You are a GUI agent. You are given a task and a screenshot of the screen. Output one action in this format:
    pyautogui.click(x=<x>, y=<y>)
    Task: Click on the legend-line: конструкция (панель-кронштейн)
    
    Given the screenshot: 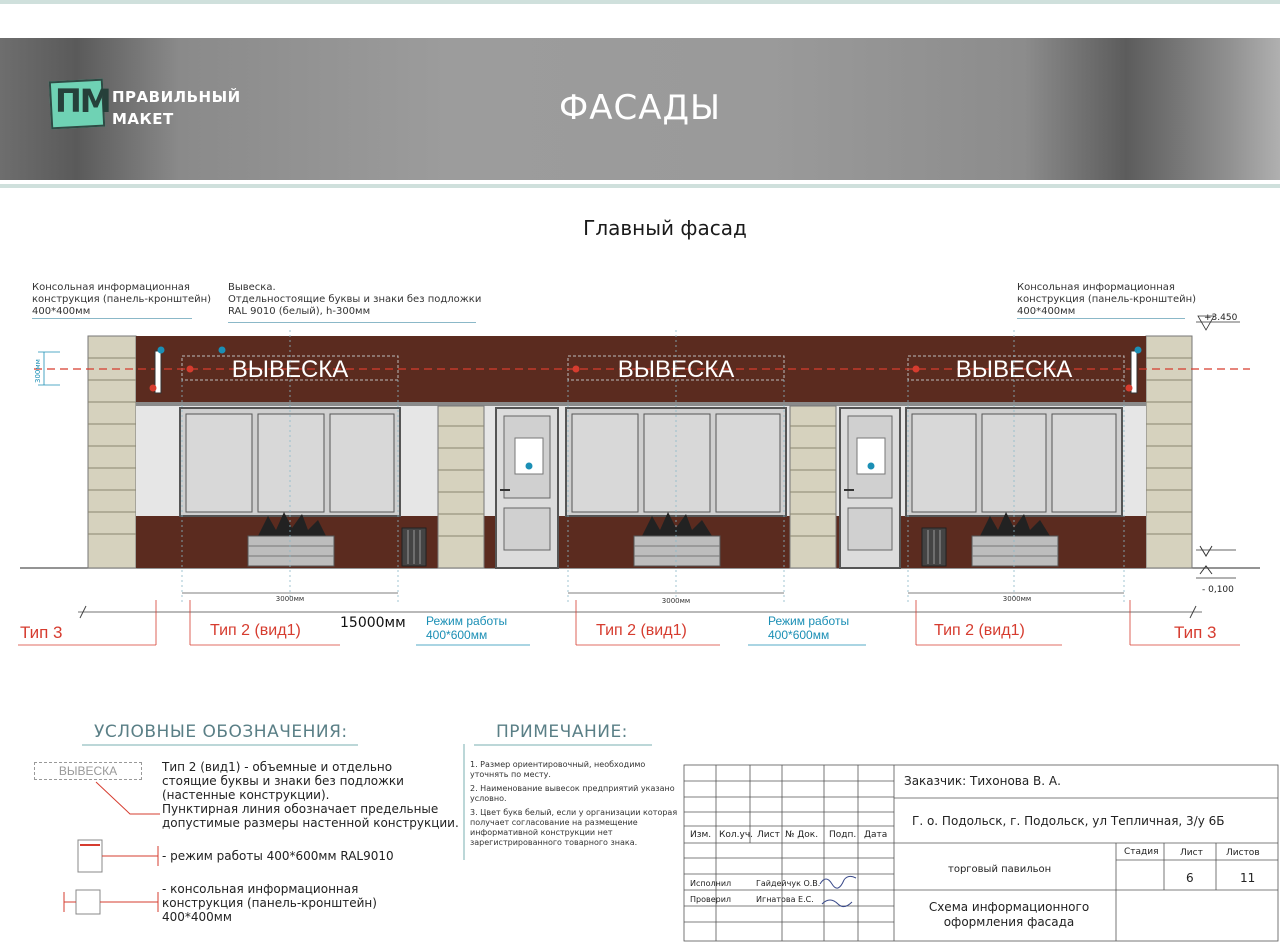 What is the action you would take?
    pyautogui.click(x=269, y=903)
    